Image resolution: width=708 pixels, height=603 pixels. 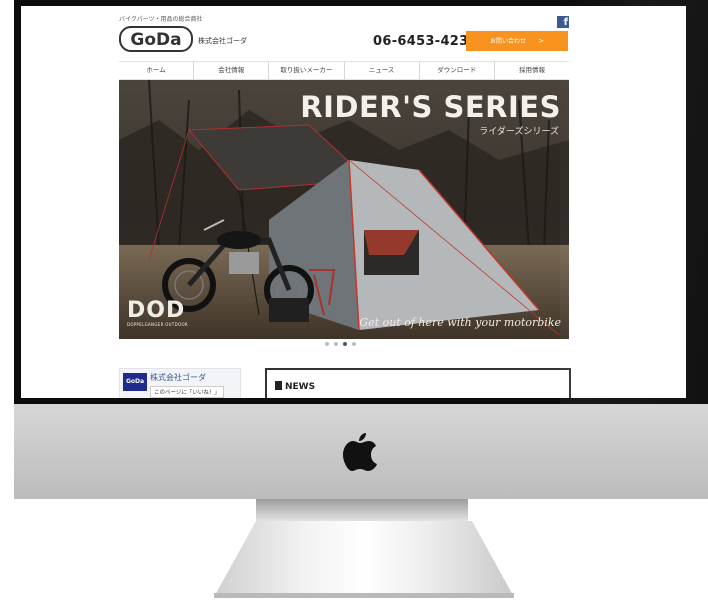 I want to click on site-logo: GoDa, so click(x=156, y=39).